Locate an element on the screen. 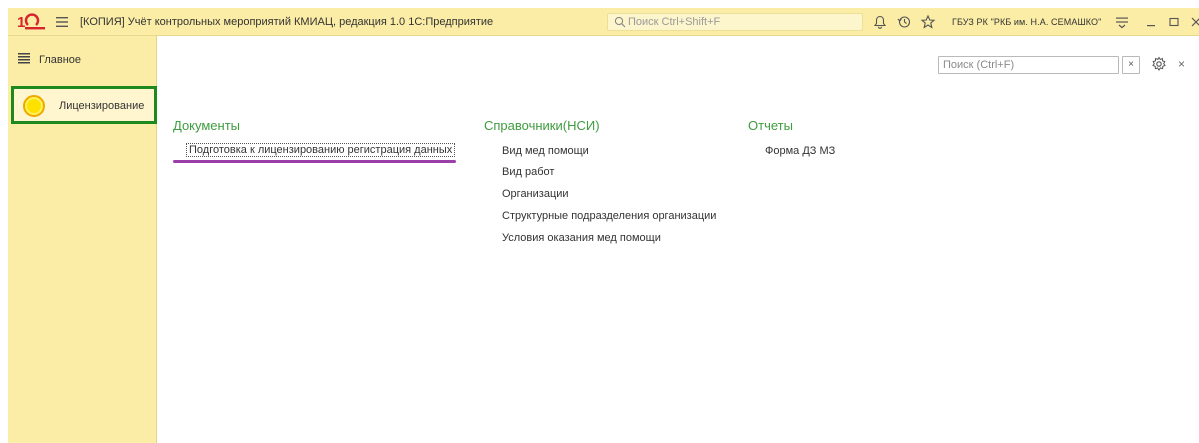  global-search-placeholder: Поиск Ctrl+Shift+F is located at coordinates (674, 22).